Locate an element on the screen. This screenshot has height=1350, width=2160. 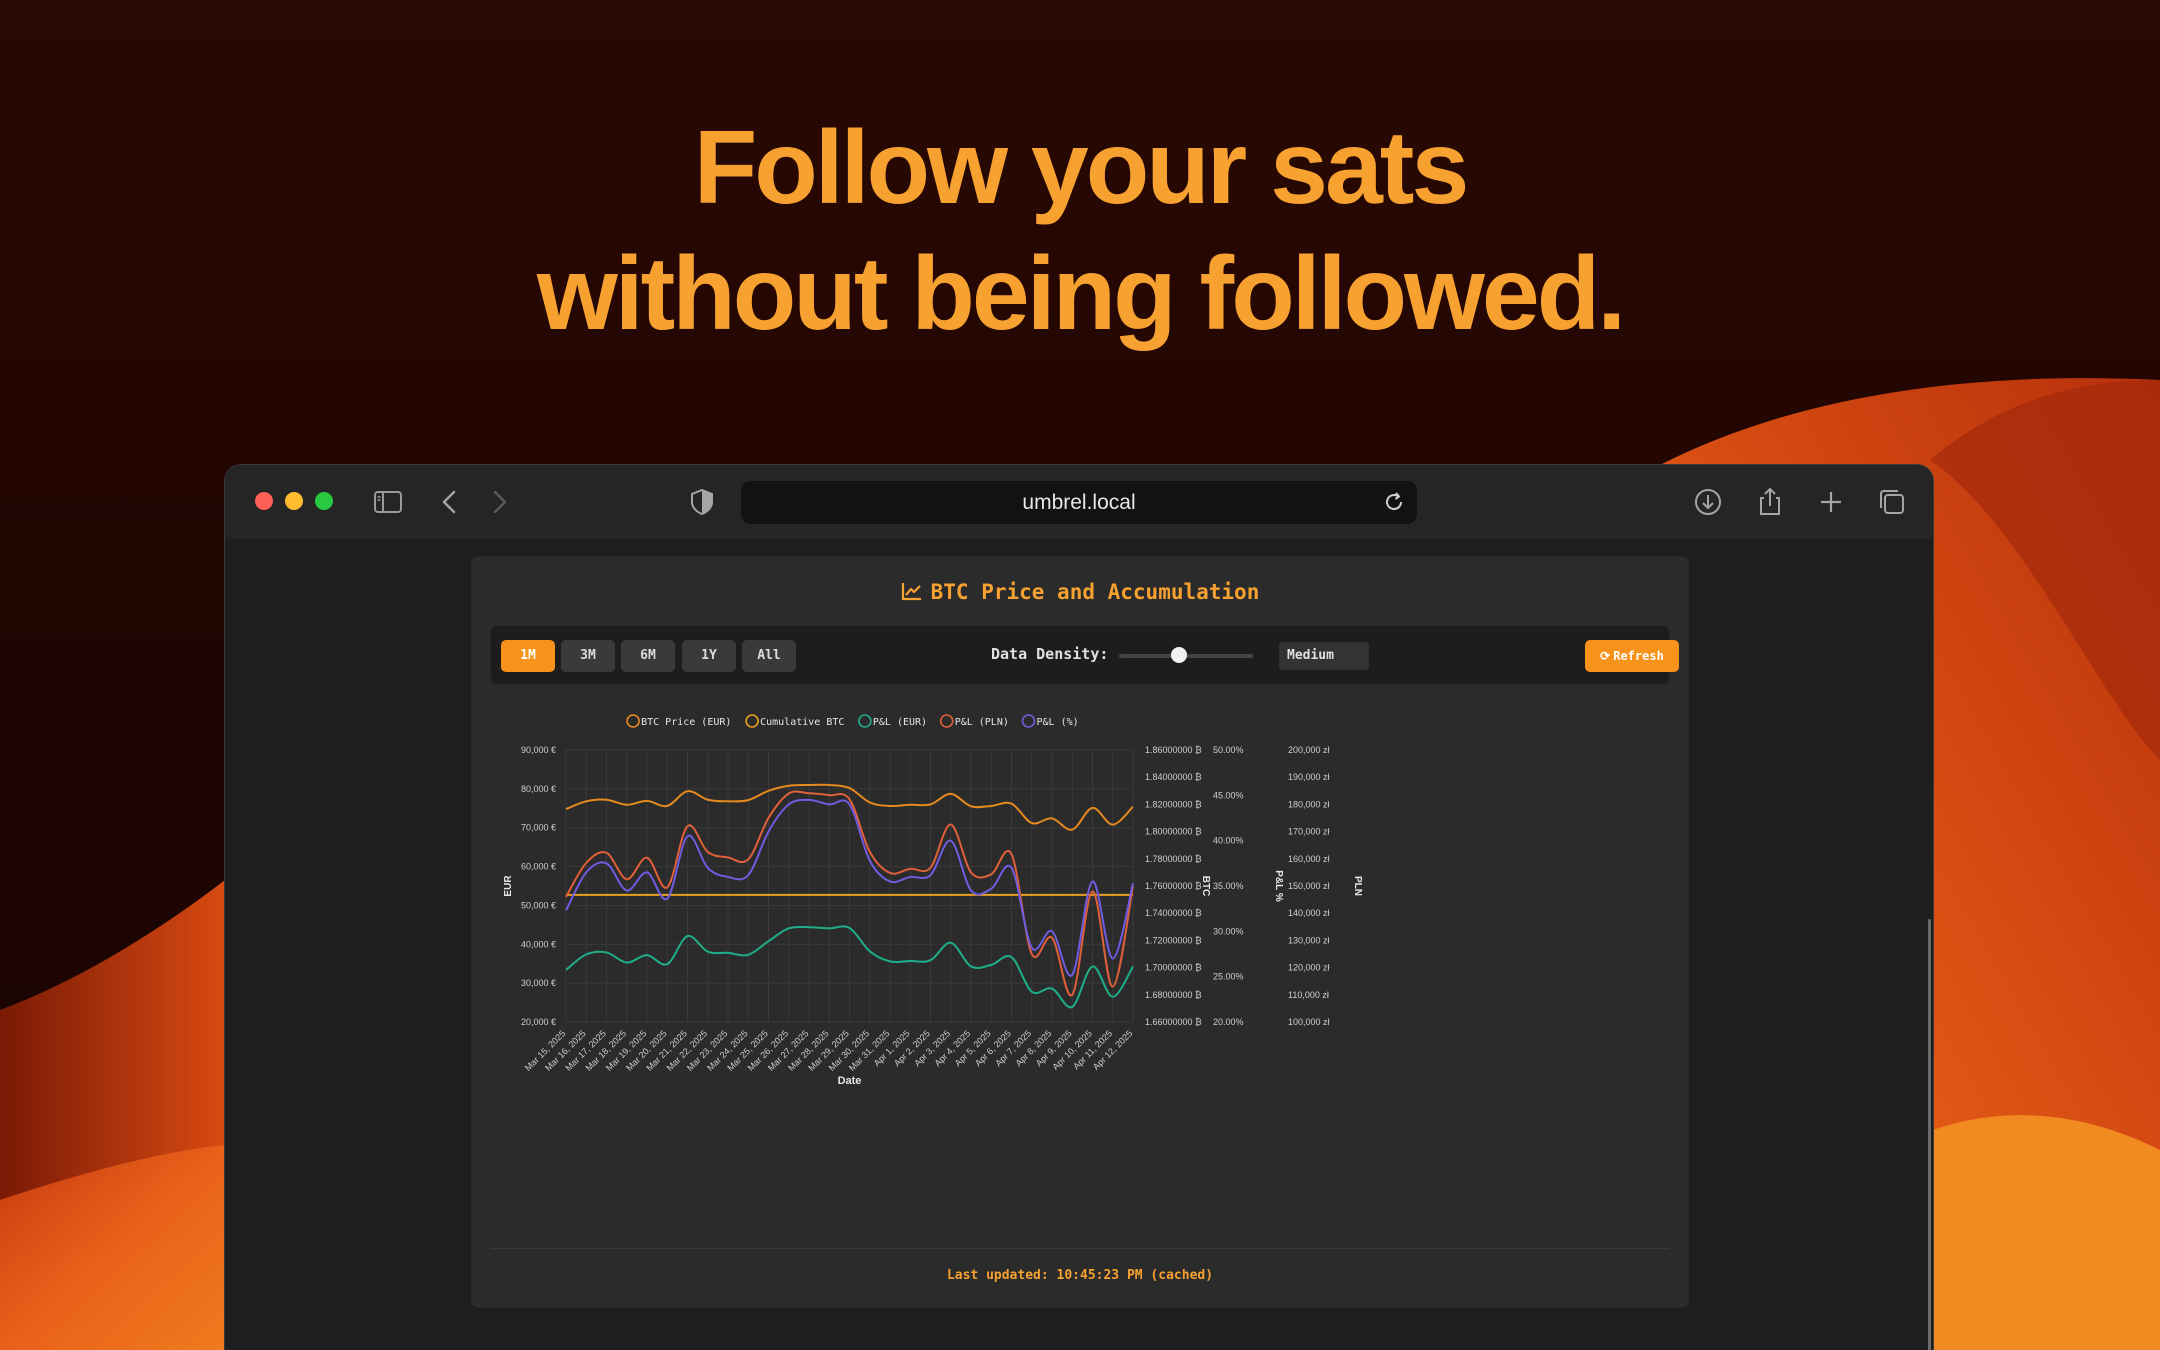
legend-label: P&L (%) is located at coordinates (1058, 722).